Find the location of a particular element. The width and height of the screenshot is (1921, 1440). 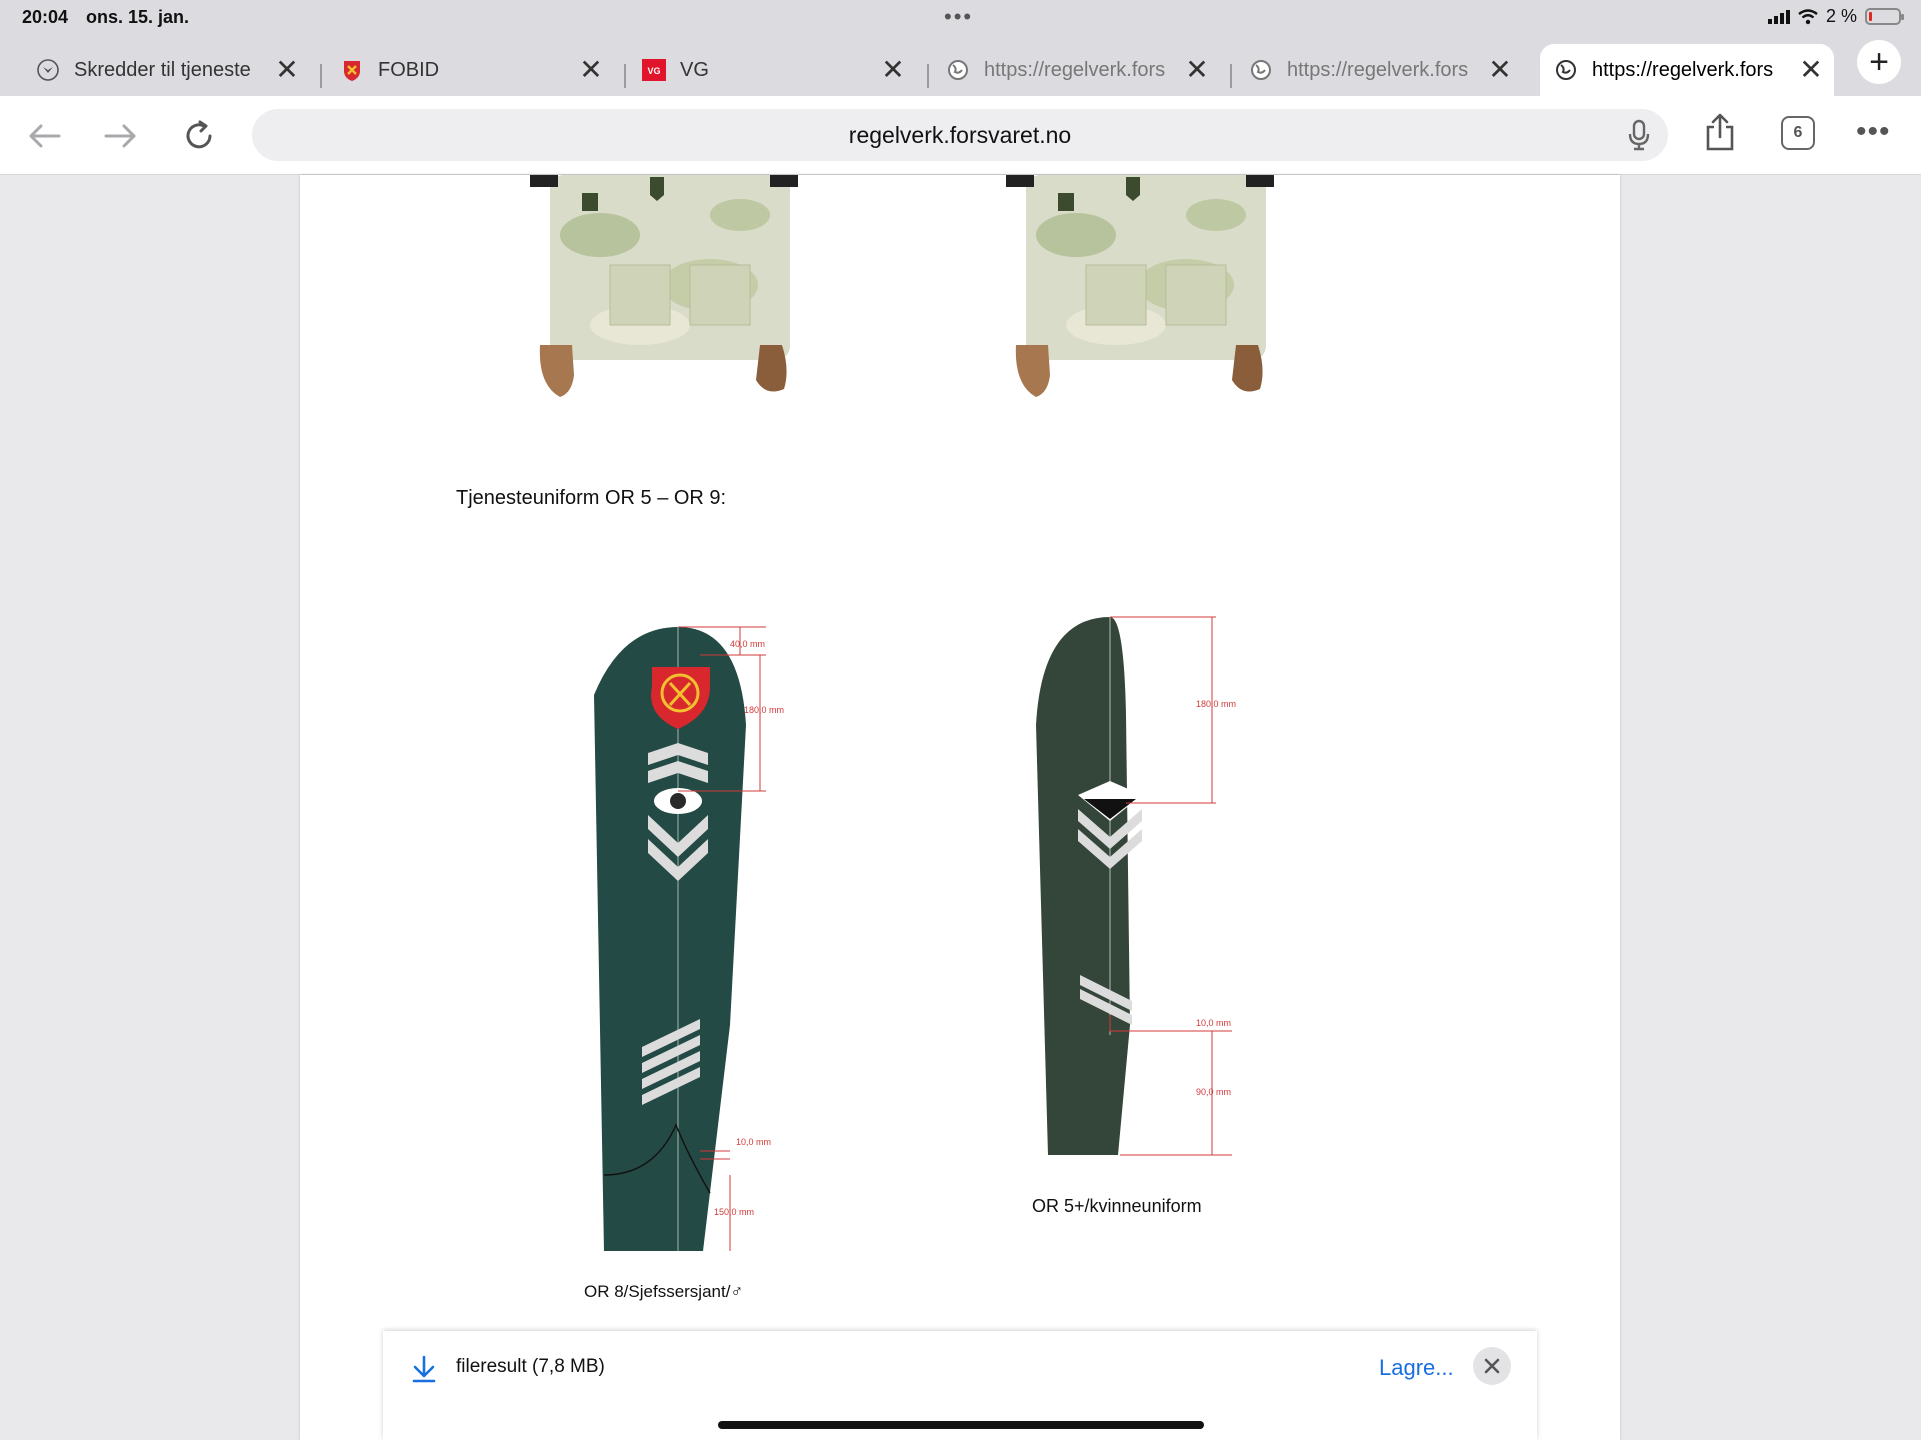

vg-logo-icon: VG is located at coordinates (654, 70).